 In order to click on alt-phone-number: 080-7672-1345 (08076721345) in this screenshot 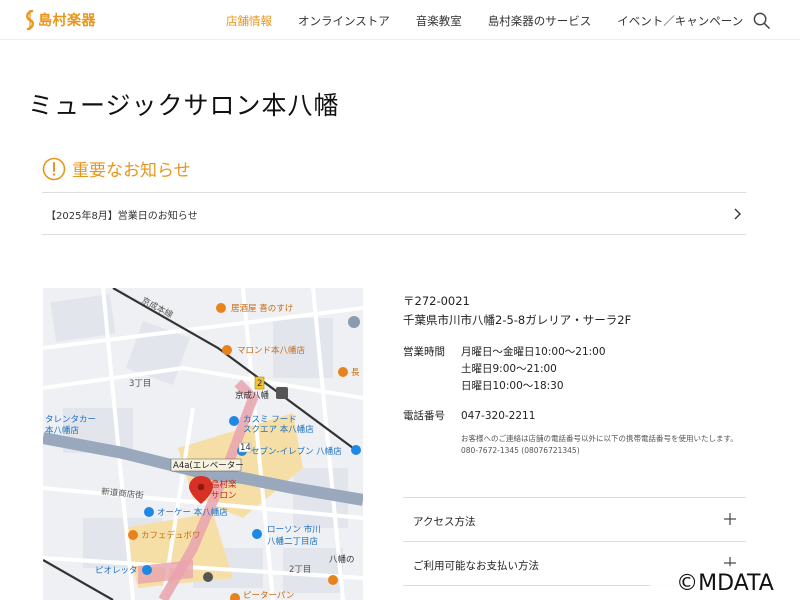, I will do `click(606, 451)`.